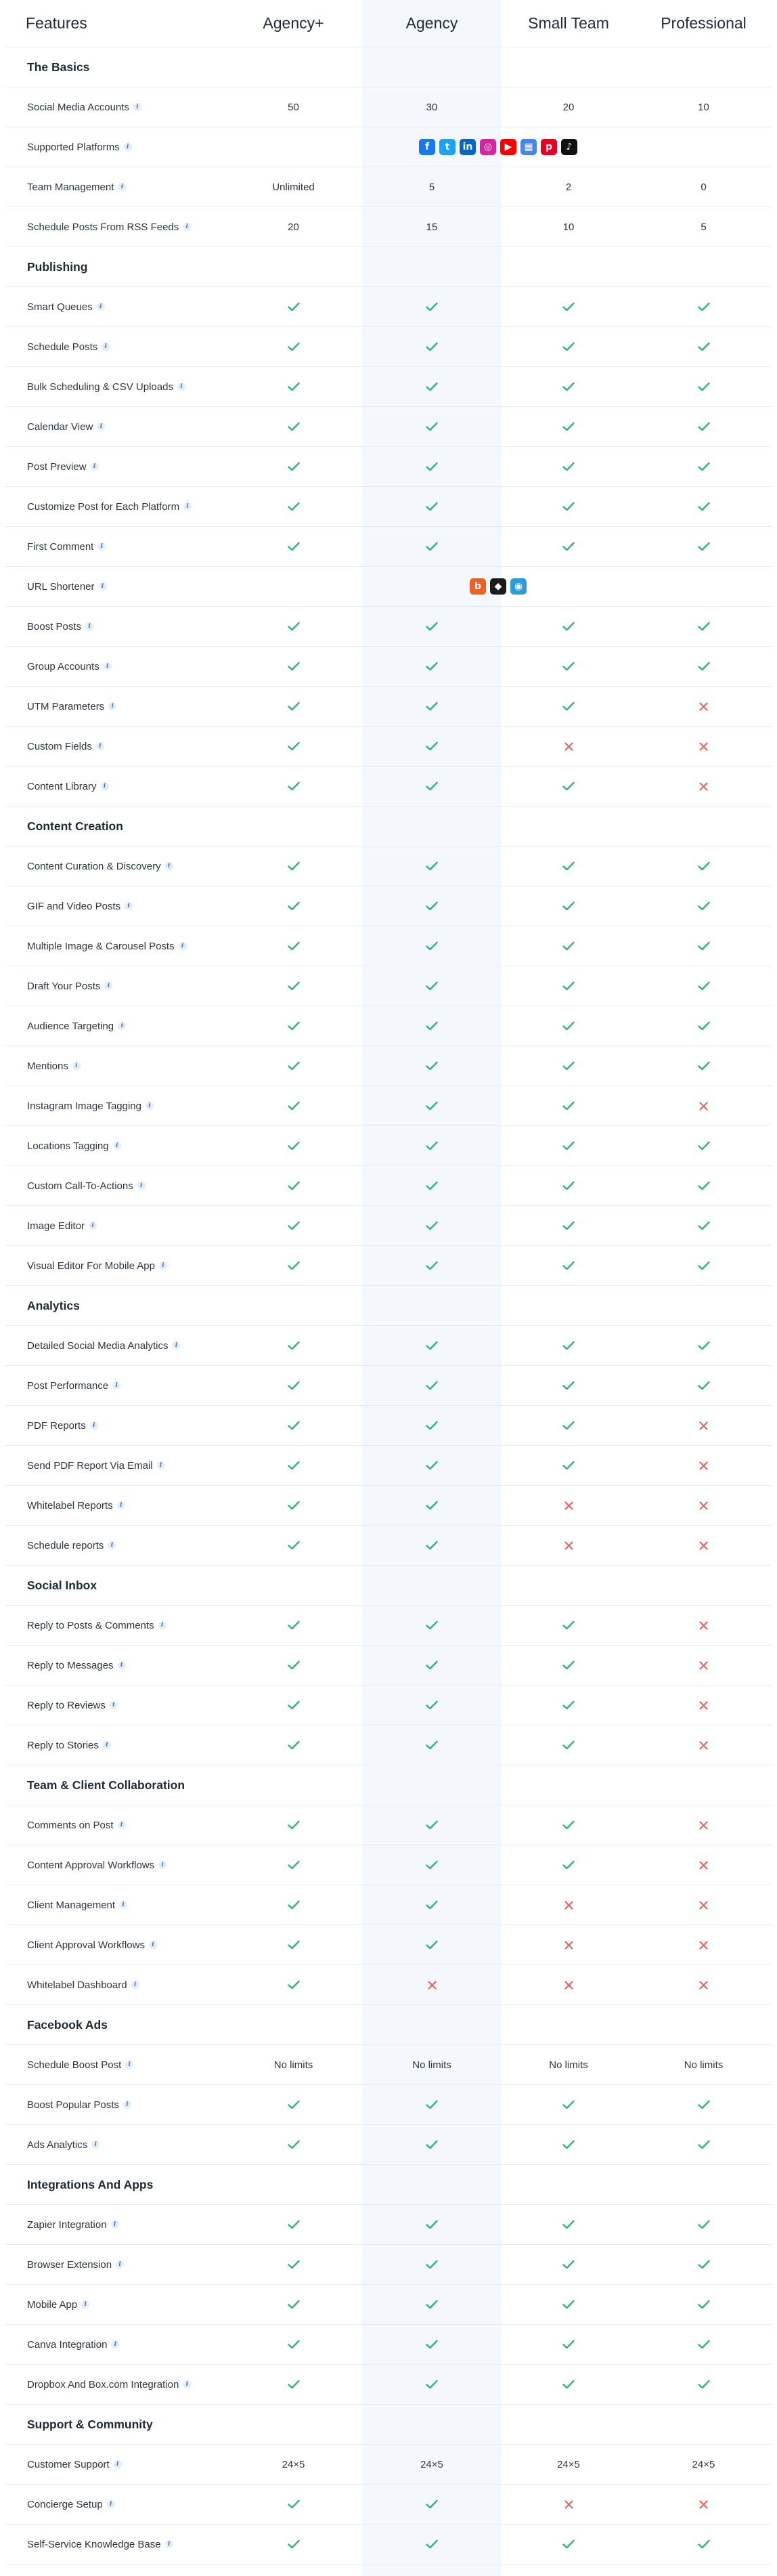  Describe the element at coordinates (388, 1426) in the screenshot. I see `feature-row-pdf-reports: PDF Reports i` at that location.